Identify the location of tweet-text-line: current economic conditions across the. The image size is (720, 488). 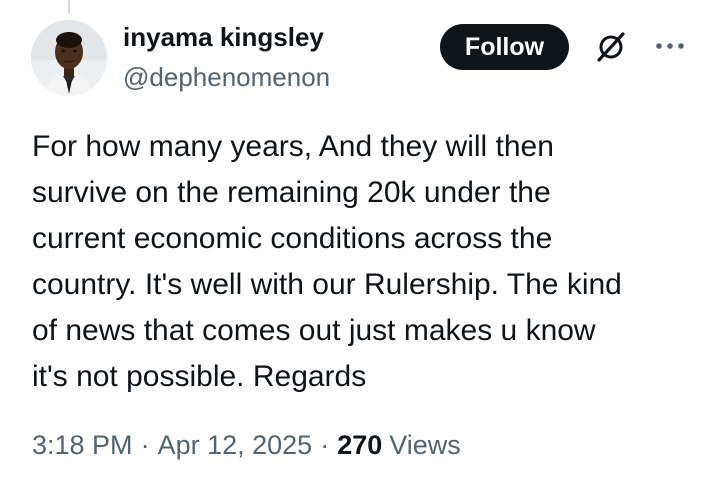
(292, 238).